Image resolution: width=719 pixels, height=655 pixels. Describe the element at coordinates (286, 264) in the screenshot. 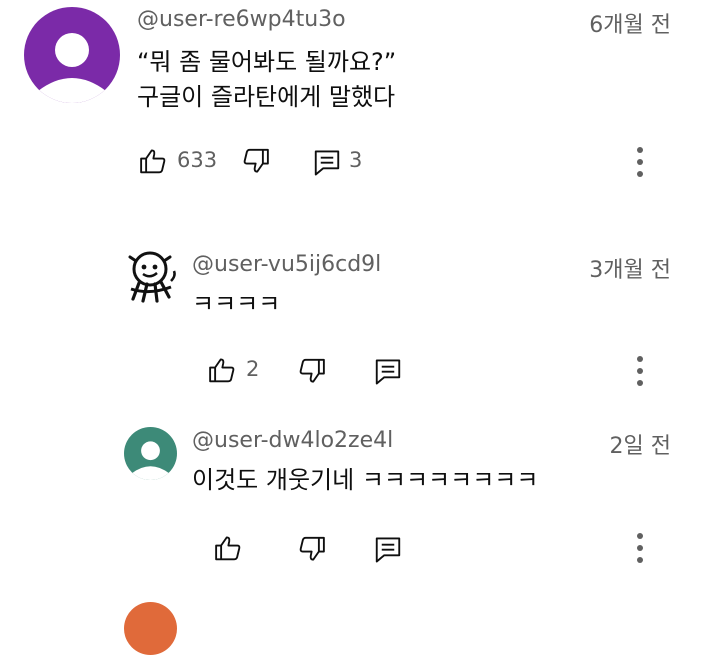

I see `author-handle: @user-vu5ij6cd9l` at that location.